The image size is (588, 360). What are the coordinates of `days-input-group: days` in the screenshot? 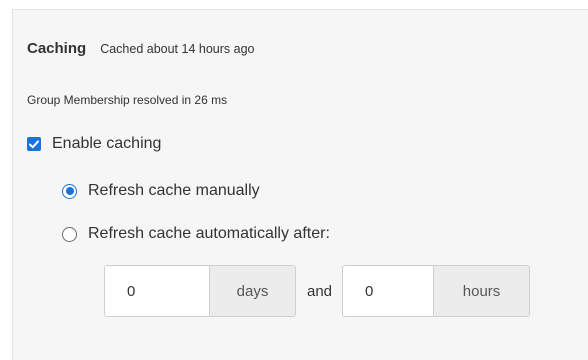 It's located at (200, 291).